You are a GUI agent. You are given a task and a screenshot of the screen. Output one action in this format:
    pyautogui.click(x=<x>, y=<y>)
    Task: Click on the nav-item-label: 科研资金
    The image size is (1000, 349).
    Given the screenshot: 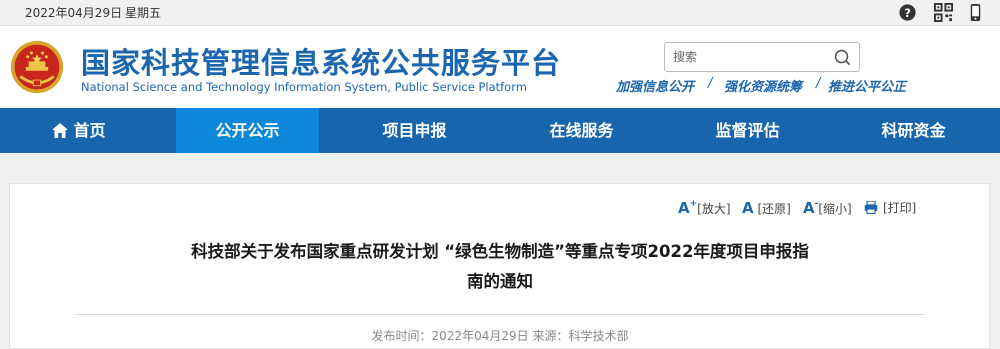 What is the action you would take?
    pyautogui.click(x=913, y=130)
    